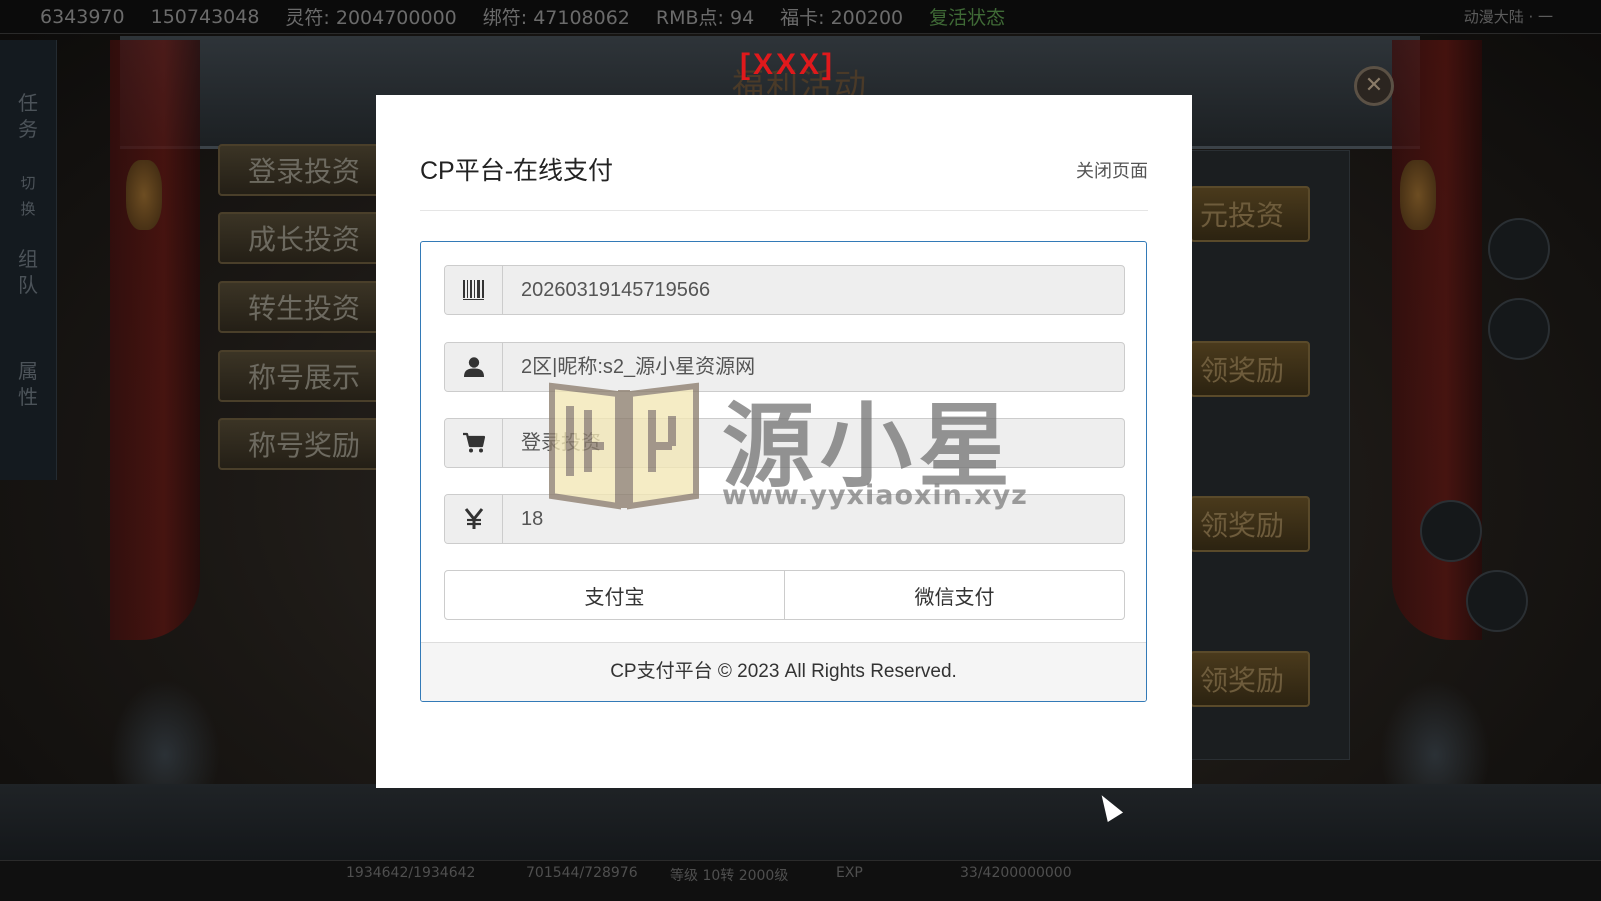 This screenshot has width=1601, height=901. Describe the element at coordinates (842, 18) in the screenshot. I see `stat-fuka: 福卡: 200200` at that location.